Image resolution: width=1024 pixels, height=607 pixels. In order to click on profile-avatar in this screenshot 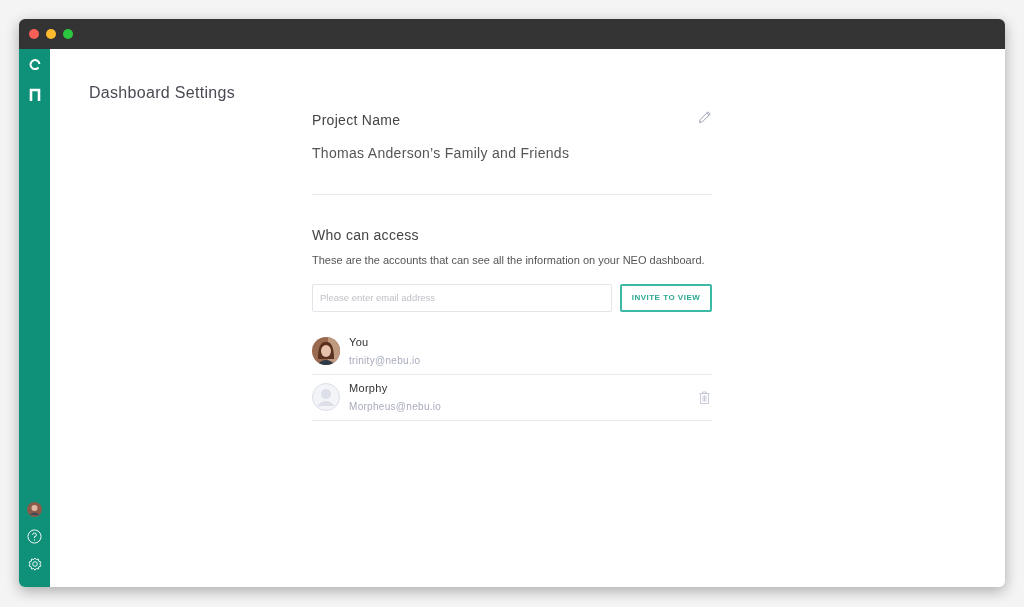, I will do `click(34, 509)`.